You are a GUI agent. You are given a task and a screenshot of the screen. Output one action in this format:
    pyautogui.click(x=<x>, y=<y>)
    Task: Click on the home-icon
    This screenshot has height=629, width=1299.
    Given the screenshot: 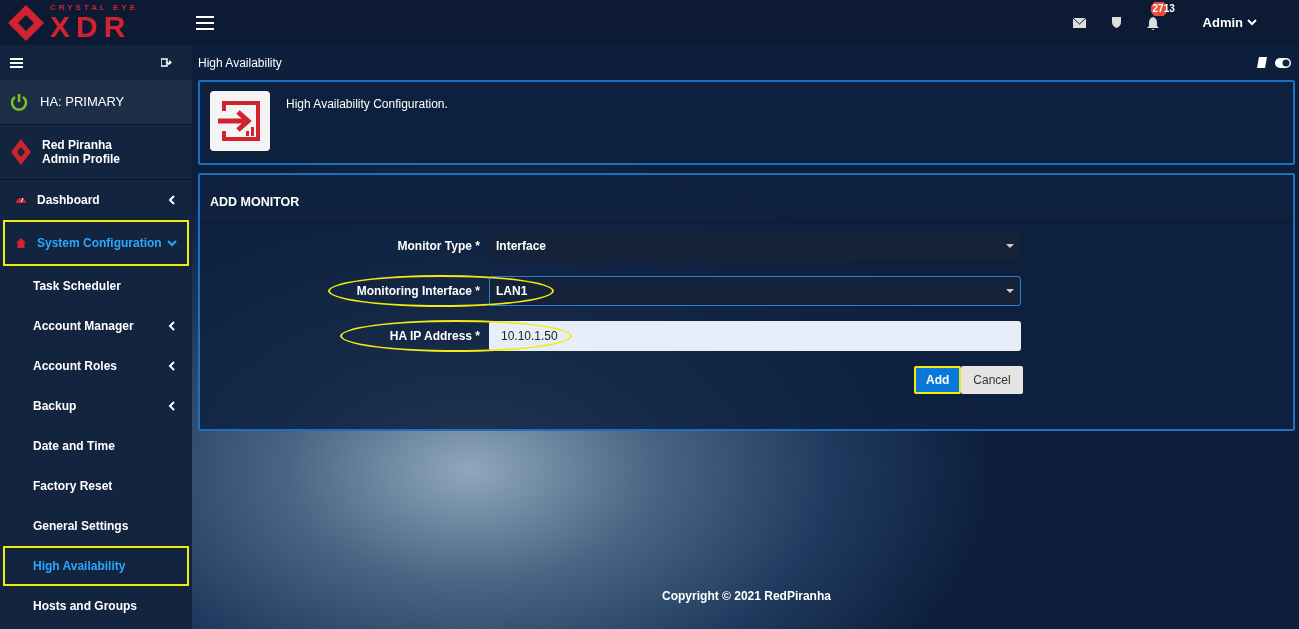 What is the action you would take?
    pyautogui.click(x=21, y=243)
    